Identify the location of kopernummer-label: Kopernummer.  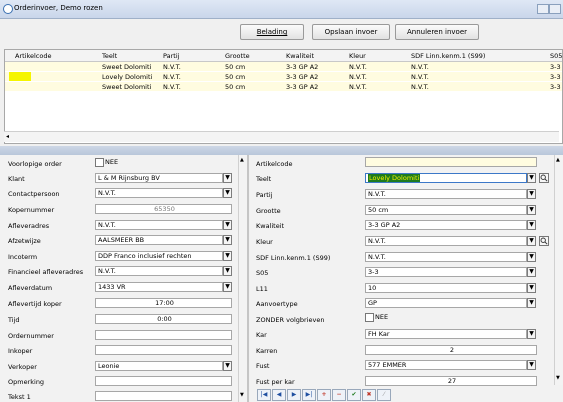
(31, 210).